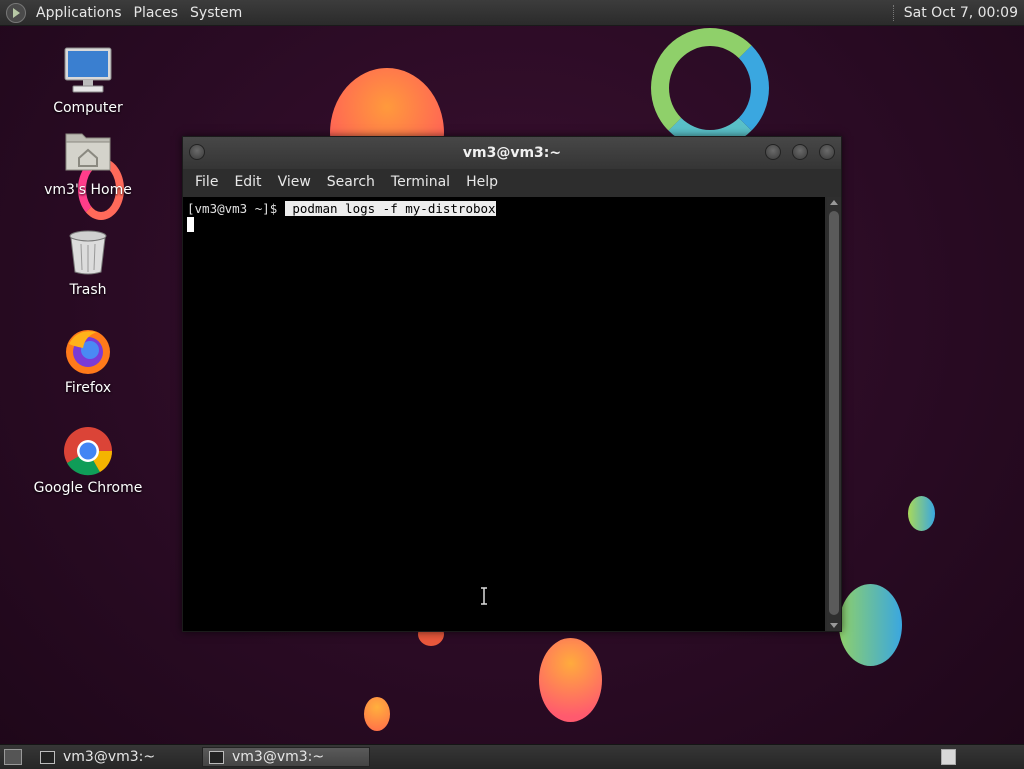 The width and height of the screenshot is (1024, 769). What do you see at coordinates (948, 757) in the screenshot?
I see `workspace-switcher` at bounding box center [948, 757].